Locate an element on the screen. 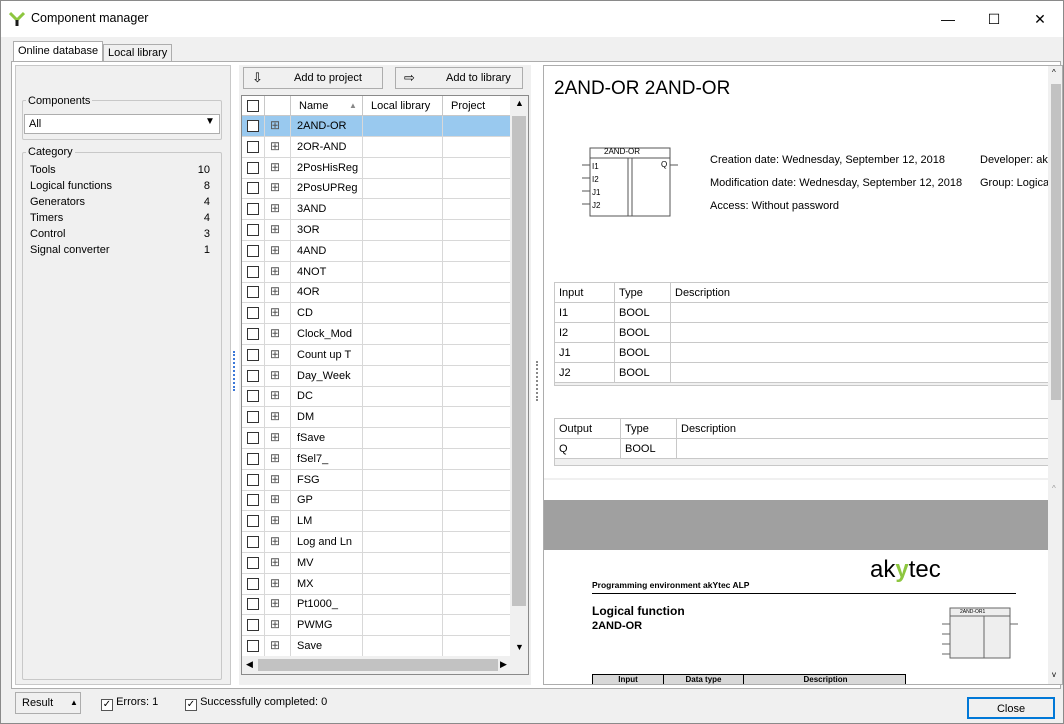  list-item: ⊞ MV is located at coordinates (376, 563).